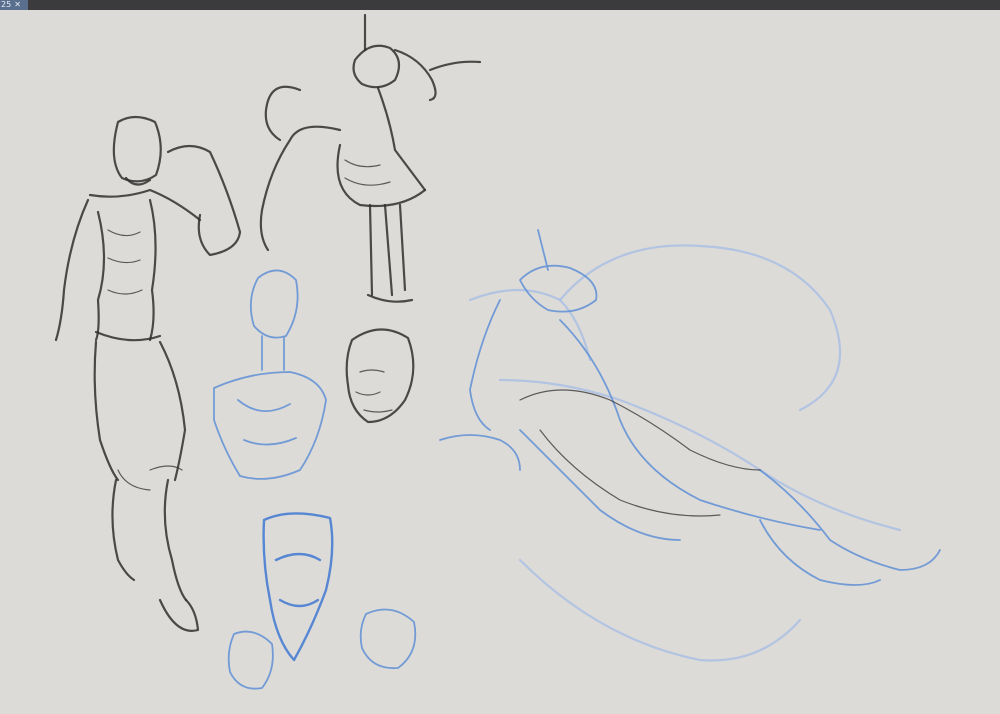  I want to click on standing-figure-sketch, so click(148, 373).